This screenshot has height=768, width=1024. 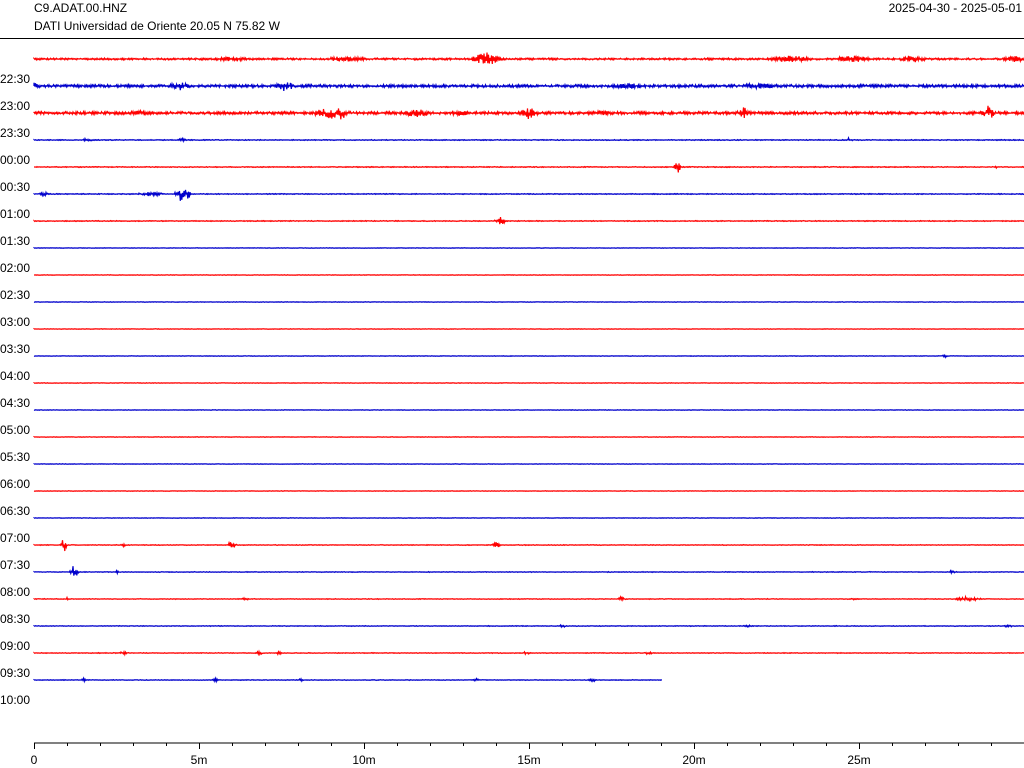 I want to click on time-label: 05:00, so click(x=15, y=430).